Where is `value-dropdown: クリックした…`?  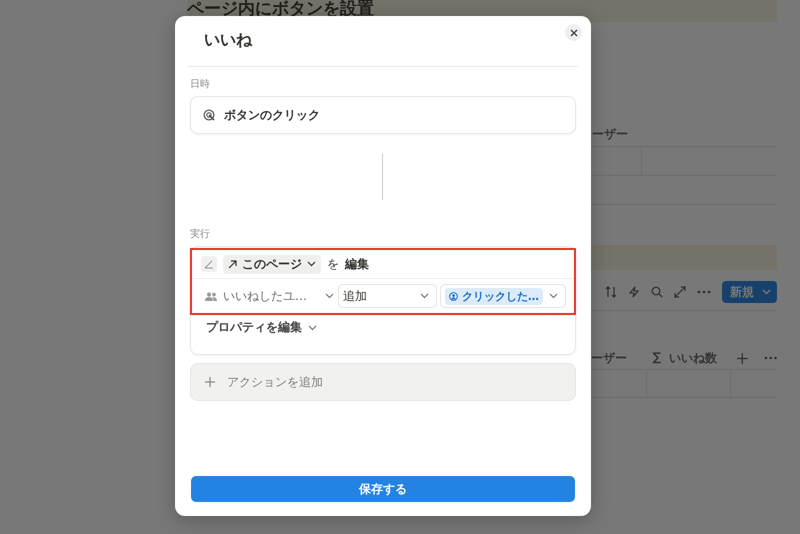 value-dropdown: クリックした… is located at coordinates (503, 296).